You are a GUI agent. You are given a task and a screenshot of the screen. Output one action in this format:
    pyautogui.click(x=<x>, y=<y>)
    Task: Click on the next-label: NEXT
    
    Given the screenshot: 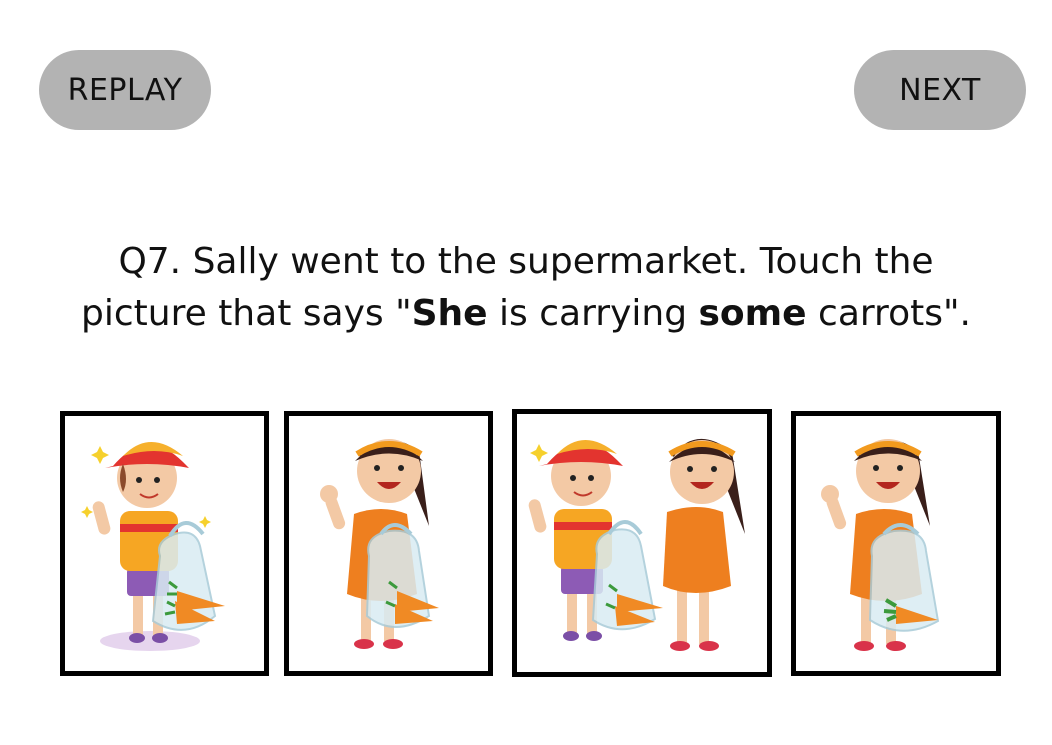 What is the action you would take?
    pyautogui.click(x=940, y=90)
    